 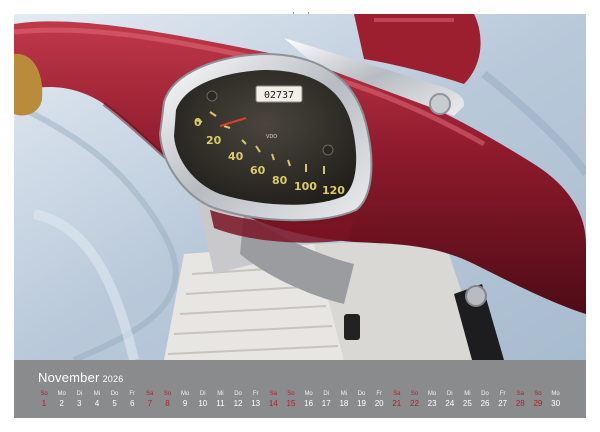 I want to click on day-number: 17, so click(x=326, y=403).